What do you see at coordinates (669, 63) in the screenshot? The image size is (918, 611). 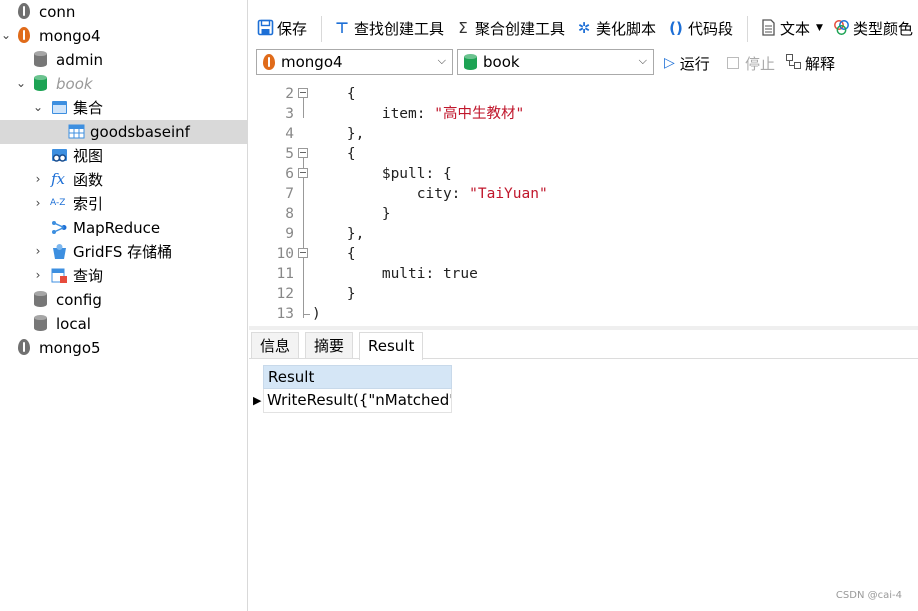 I see `play-icon: ▷` at bounding box center [669, 63].